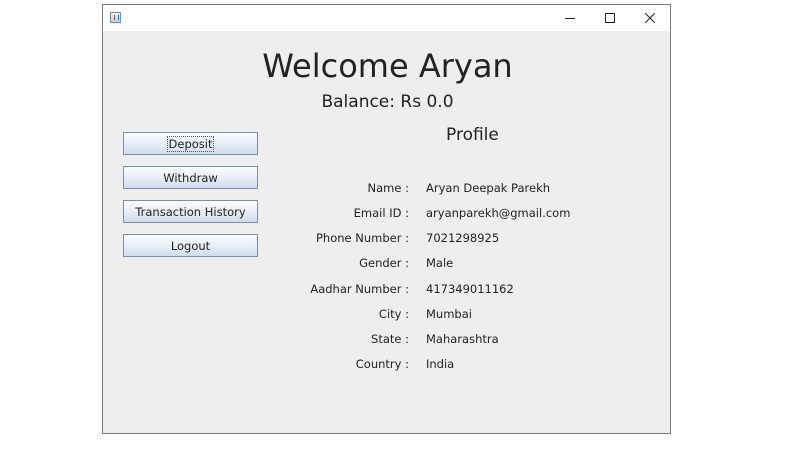  Describe the element at coordinates (393, 314) in the screenshot. I see `city-label: City :` at that location.